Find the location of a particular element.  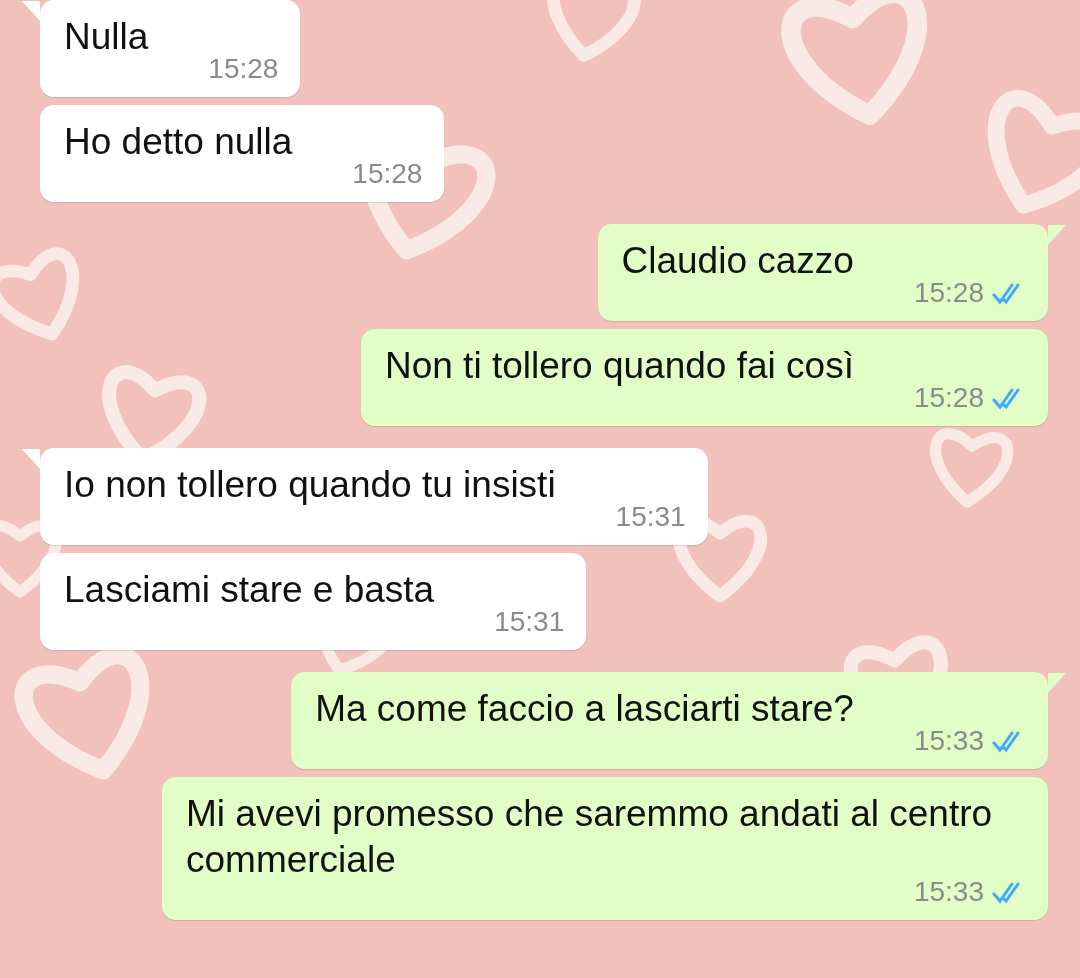

sent-message-bubble: Non ti tollero quando fai così 15:28 is located at coordinates (704, 377).